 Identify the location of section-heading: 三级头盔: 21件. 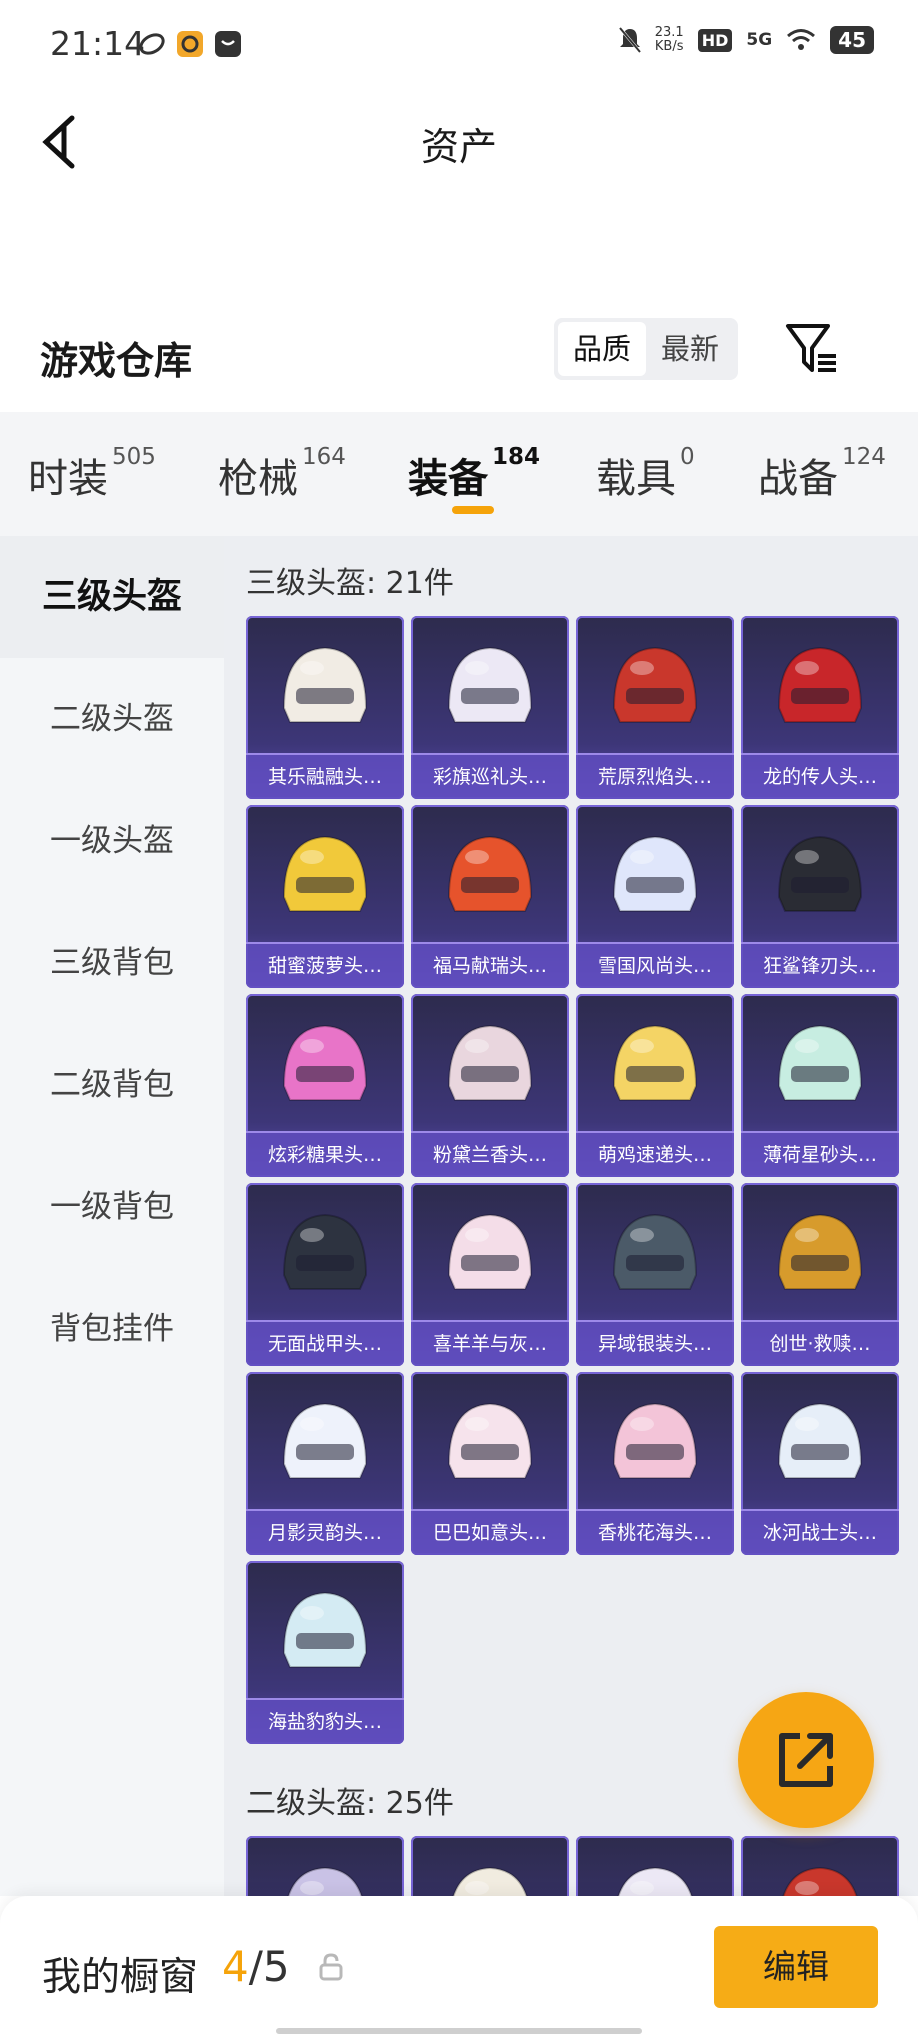
(350, 583).